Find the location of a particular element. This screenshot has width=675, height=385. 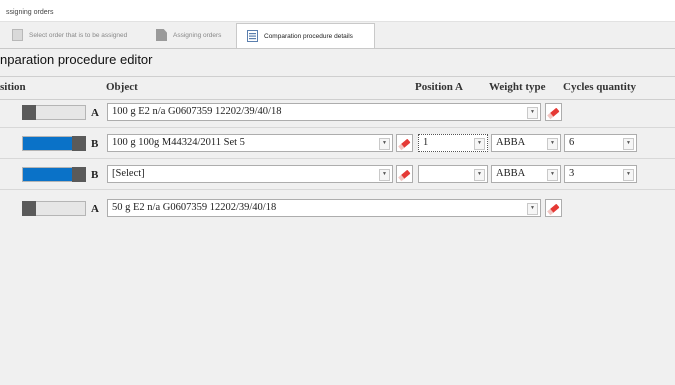

object-combo: 100 g E2 n/a G0607359 12202/39/40/18 ▼ is located at coordinates (324, 112).